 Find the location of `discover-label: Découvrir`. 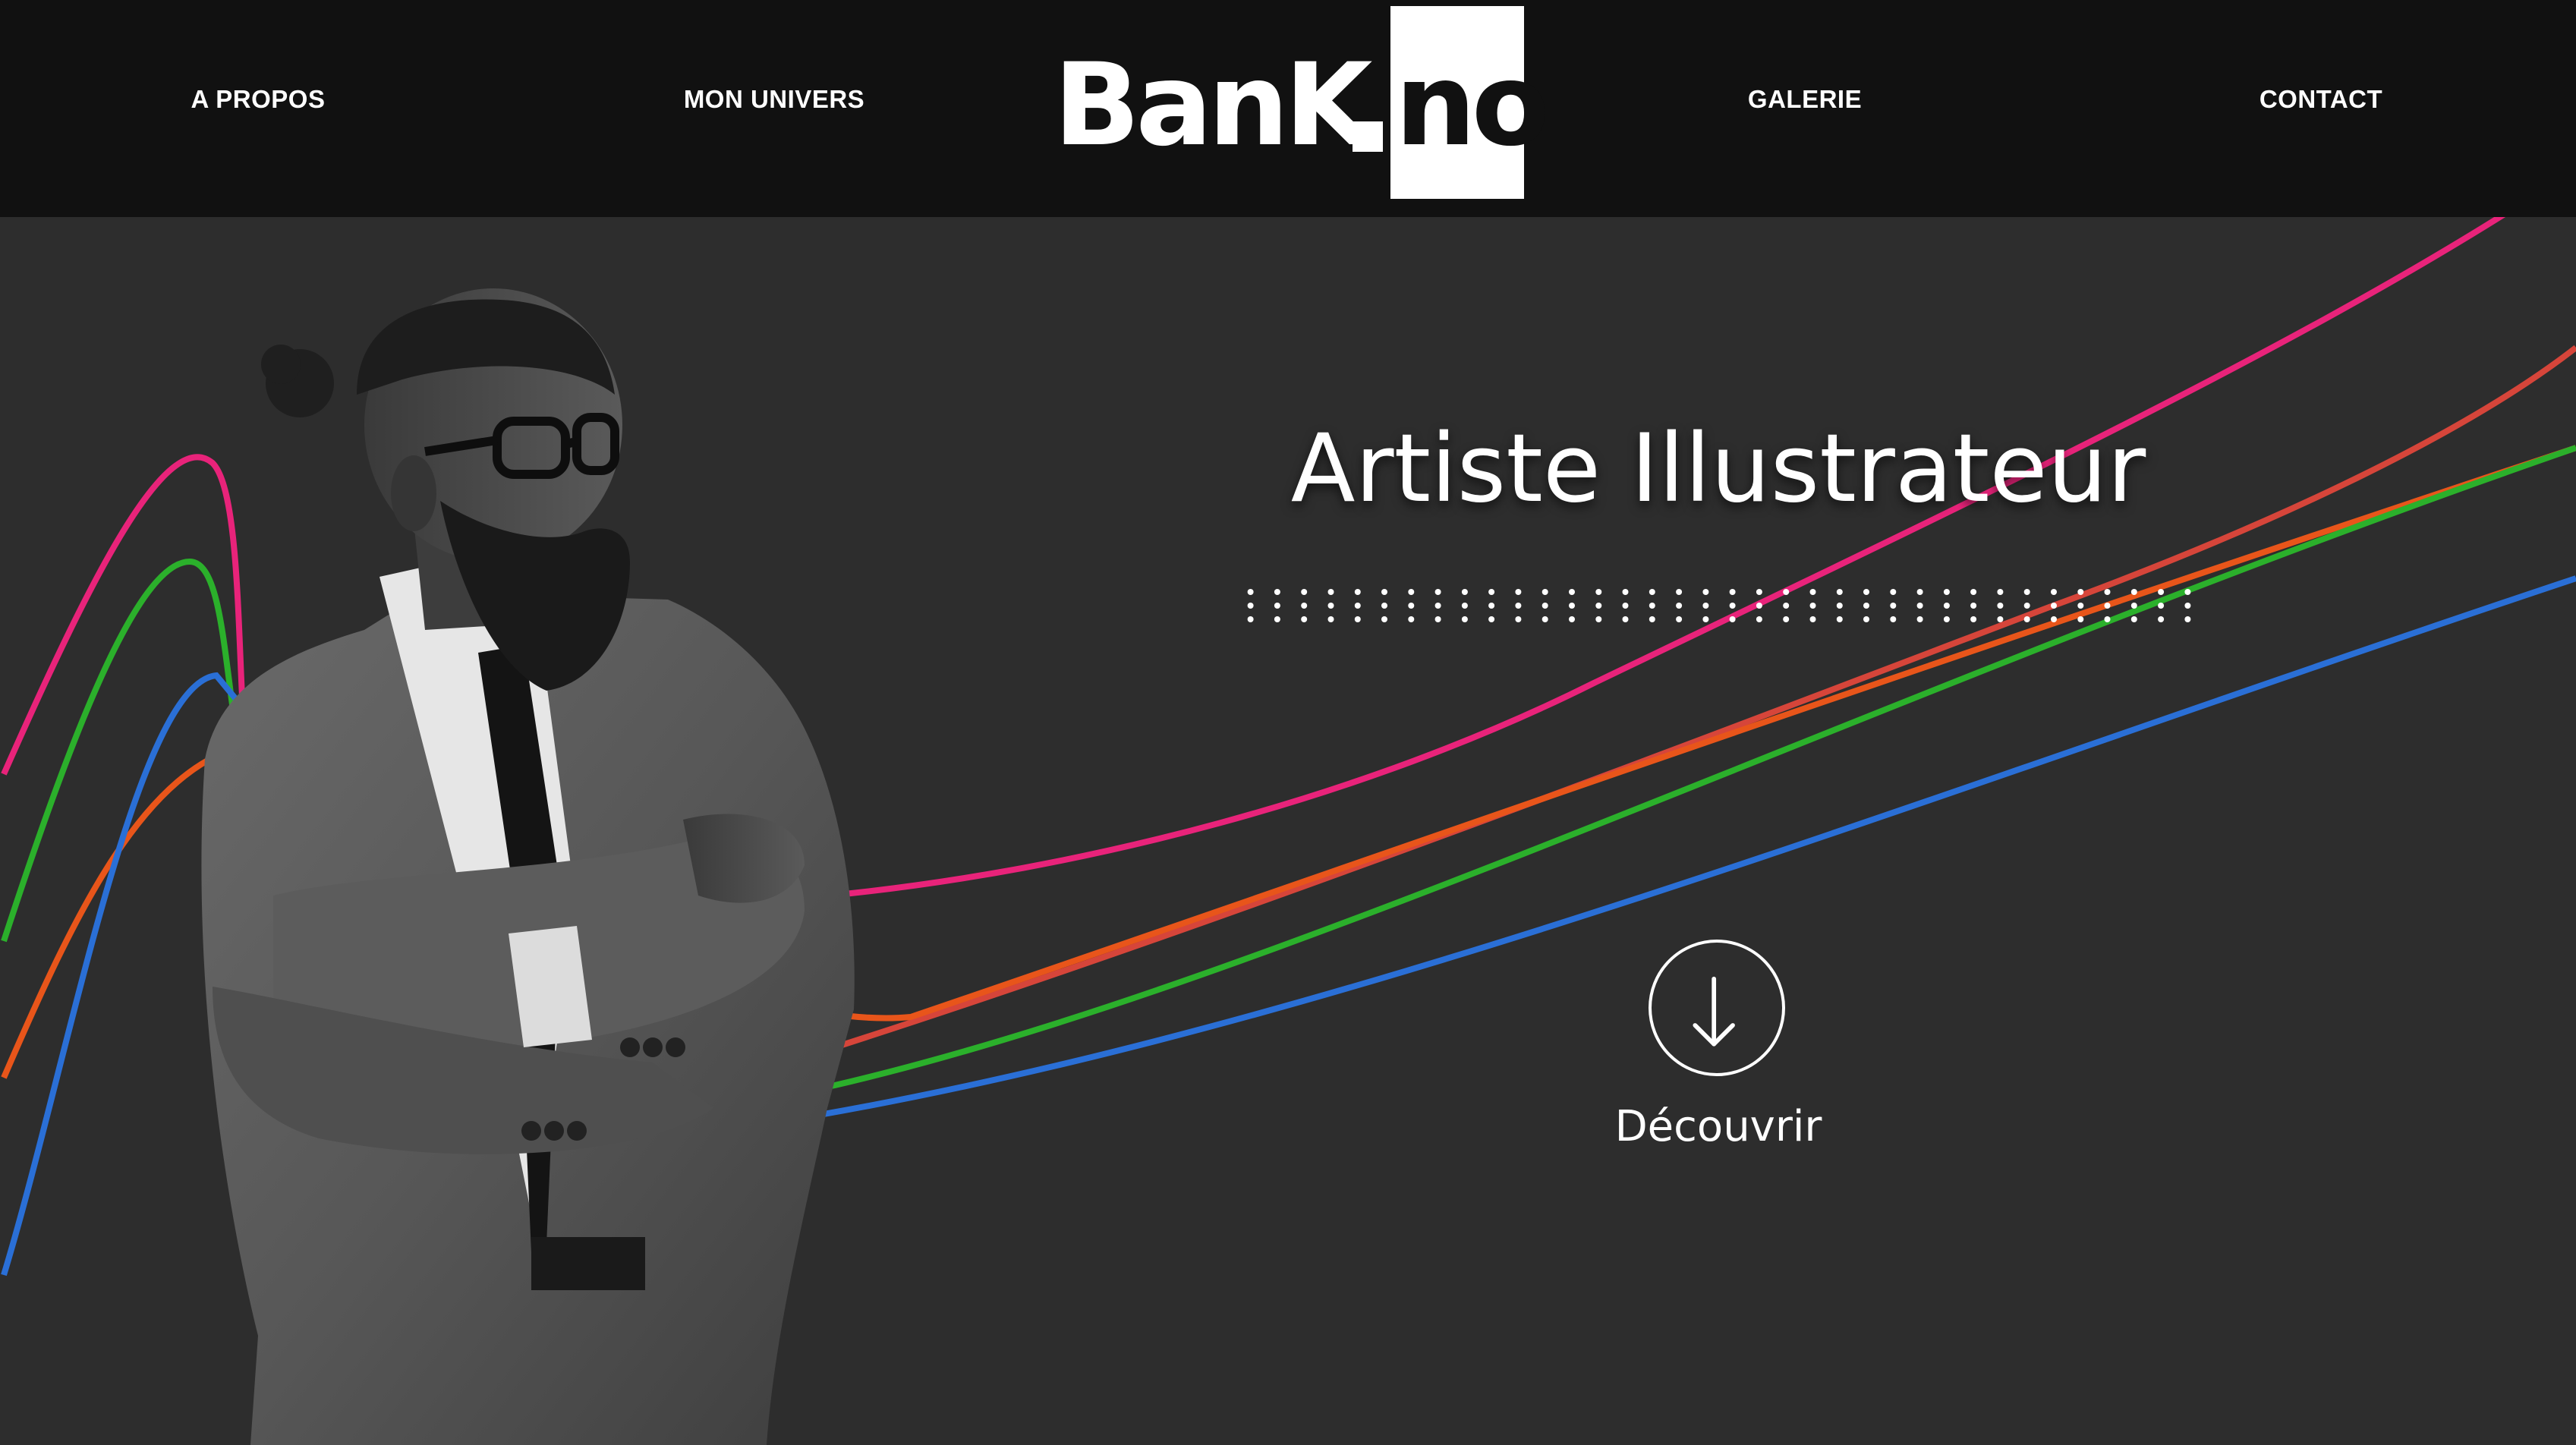

discover-label: Découvrir is located at coordinates (1718, 1126).